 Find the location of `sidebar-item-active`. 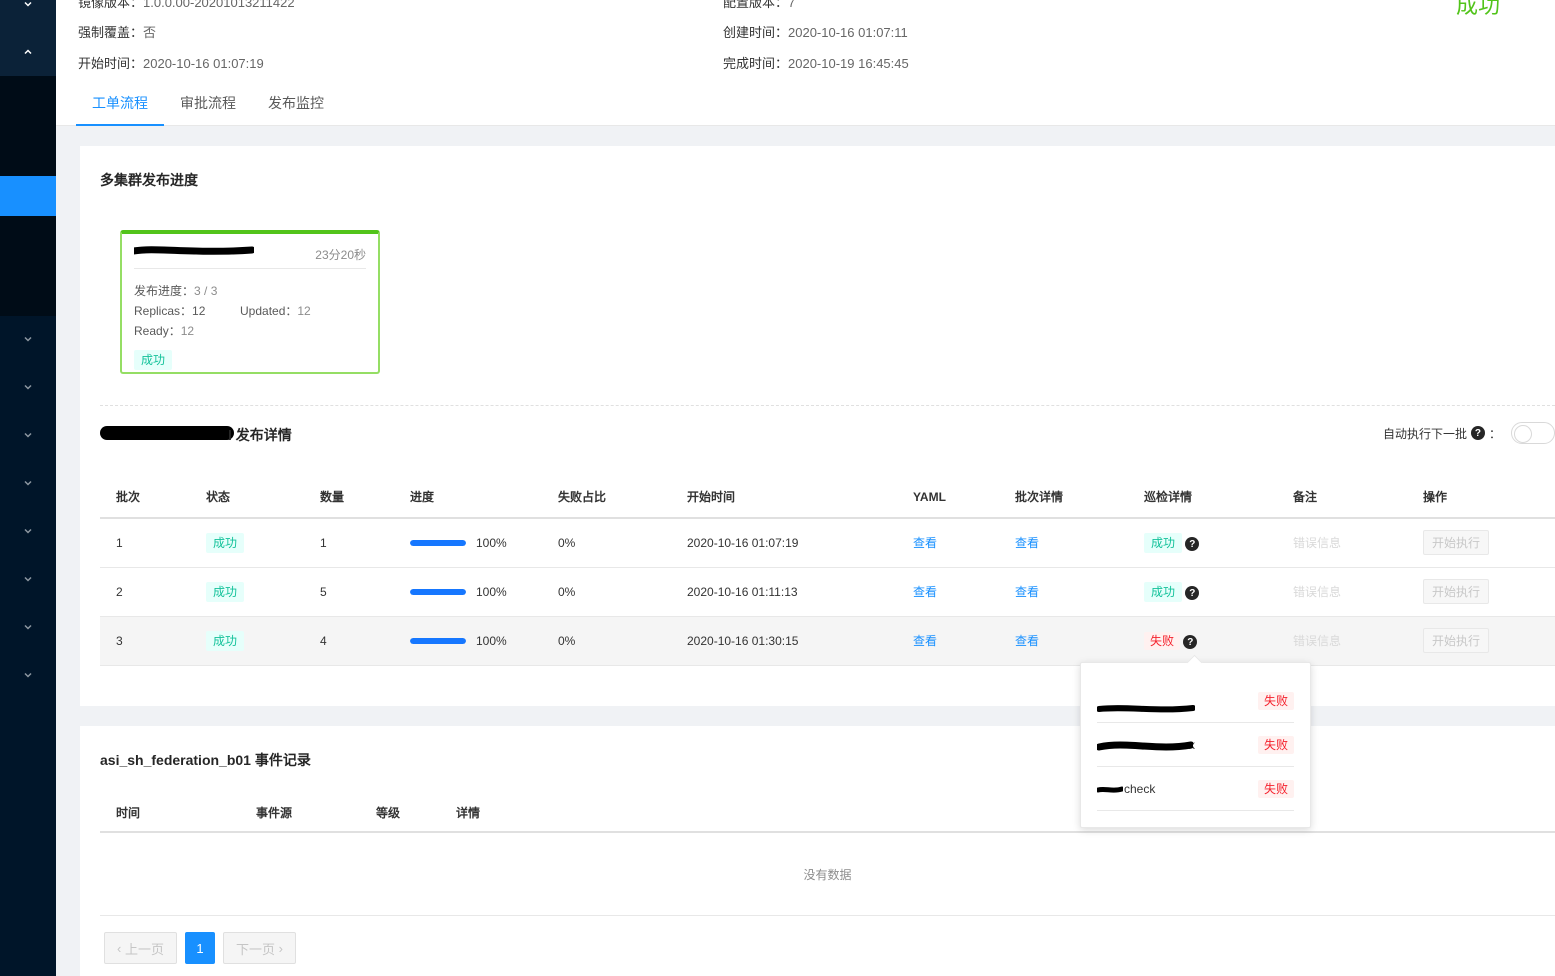

sidebar-item-active is located at coordinates (28, 196).